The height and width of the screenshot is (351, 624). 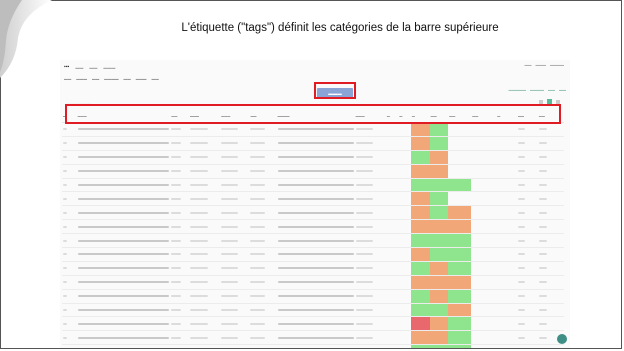 What do you see at coordinates (541, 101) in the screenshot?
I see `list-view-icon` at bounding box center [541, 101].